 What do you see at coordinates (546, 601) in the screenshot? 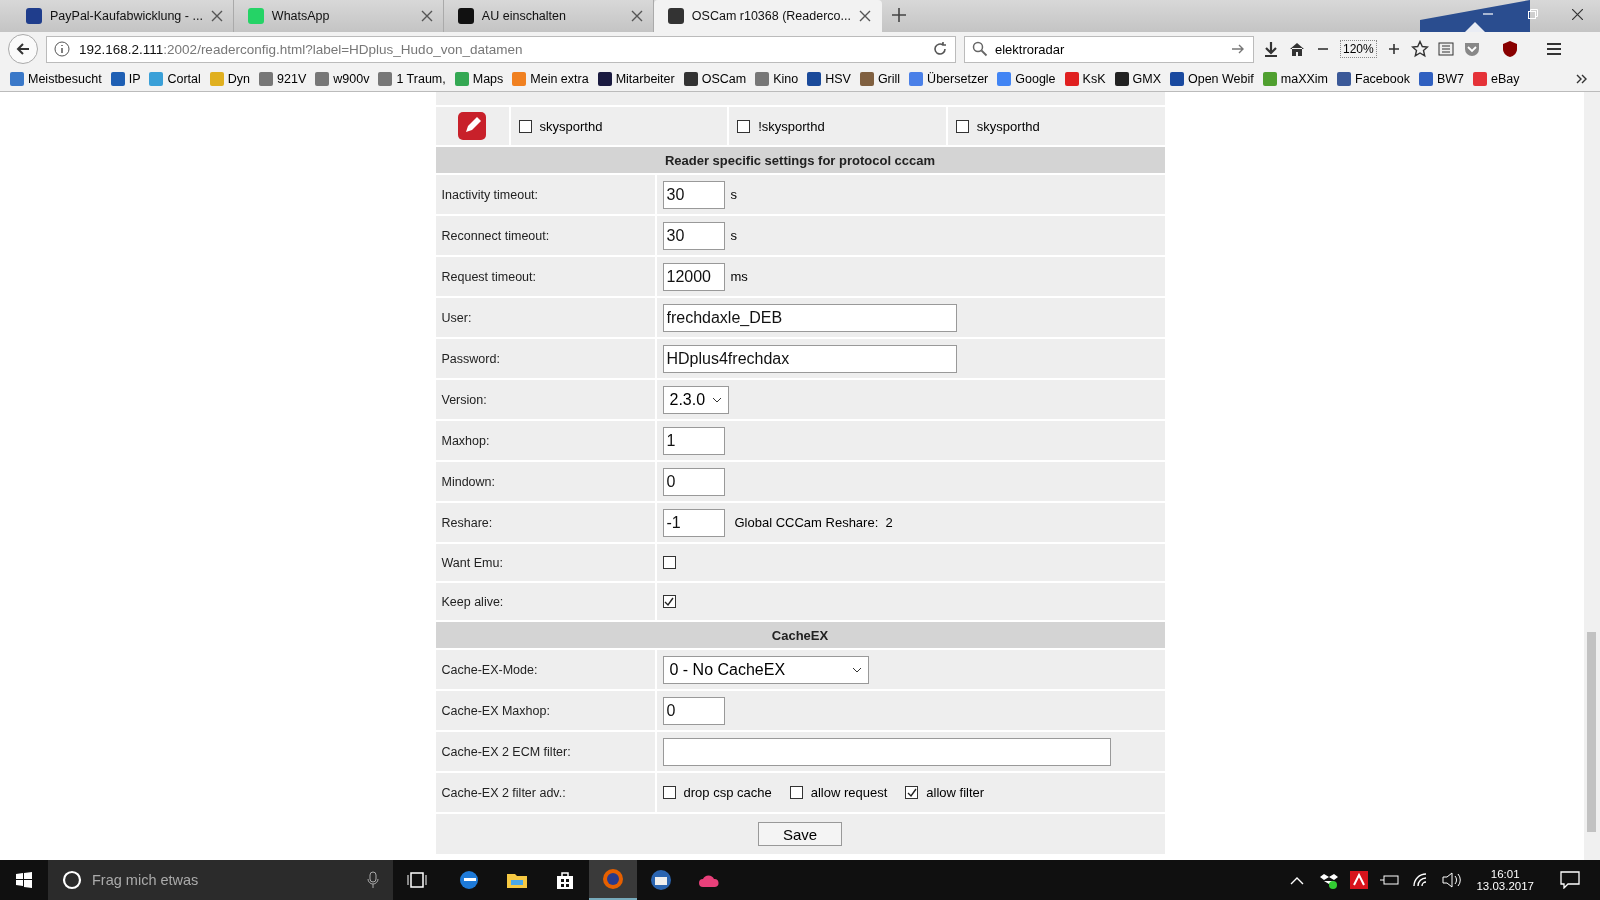
I see `field-label: Keep alive:` at bounding box center [546, 601].